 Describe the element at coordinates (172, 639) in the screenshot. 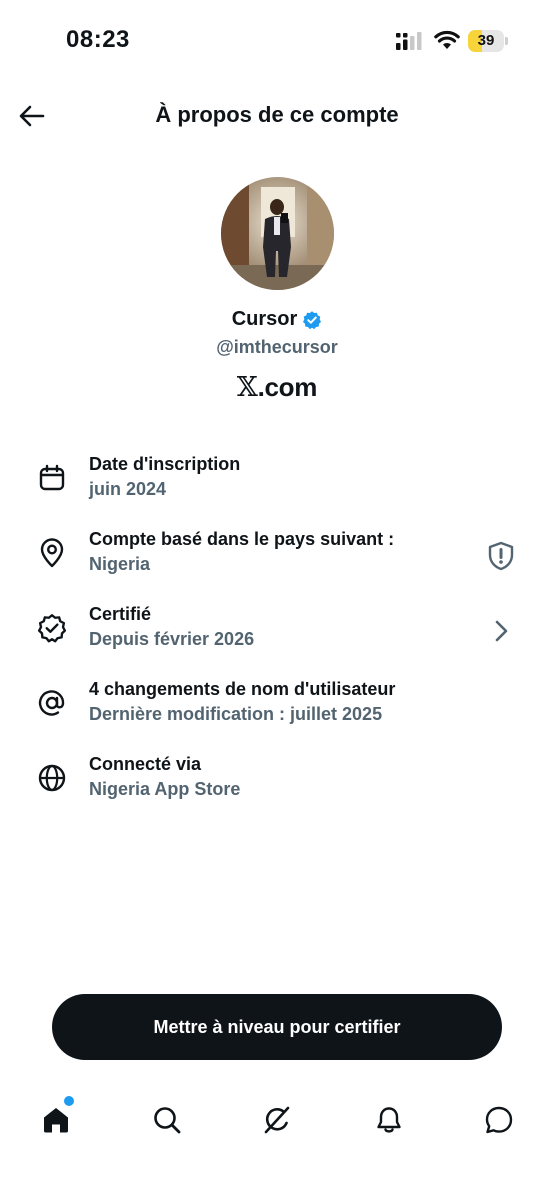

I see `info-subtitle: Depuis février 2026` at that location.